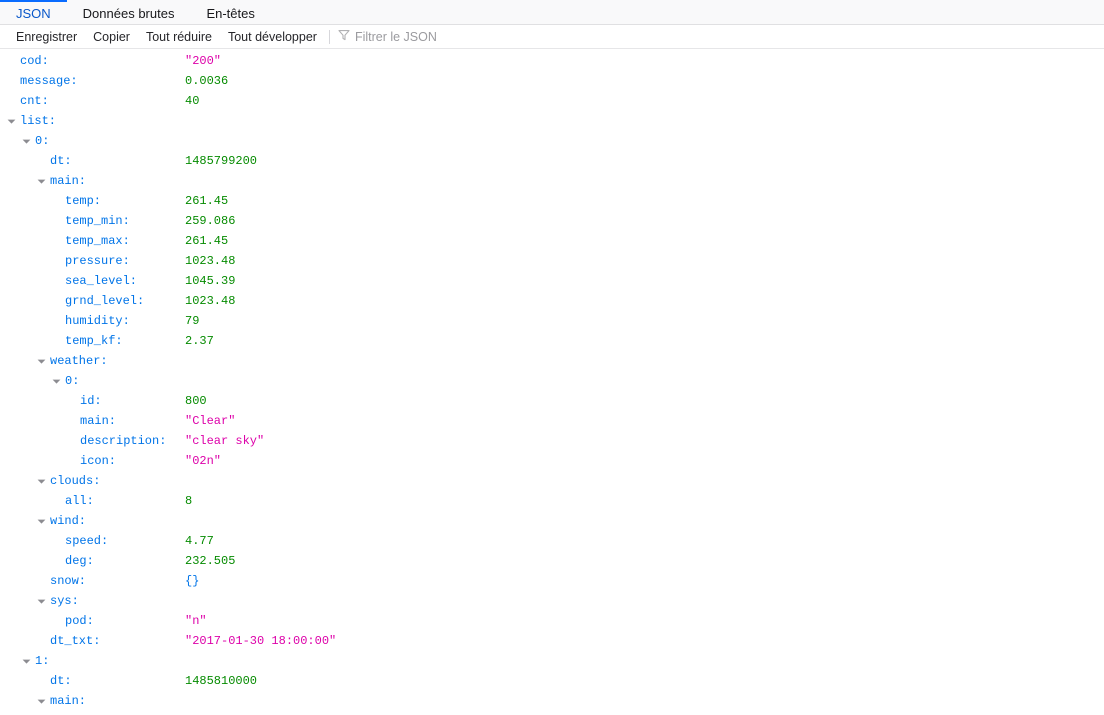  I want to click on json-key: humidity:, so click(97, 321).